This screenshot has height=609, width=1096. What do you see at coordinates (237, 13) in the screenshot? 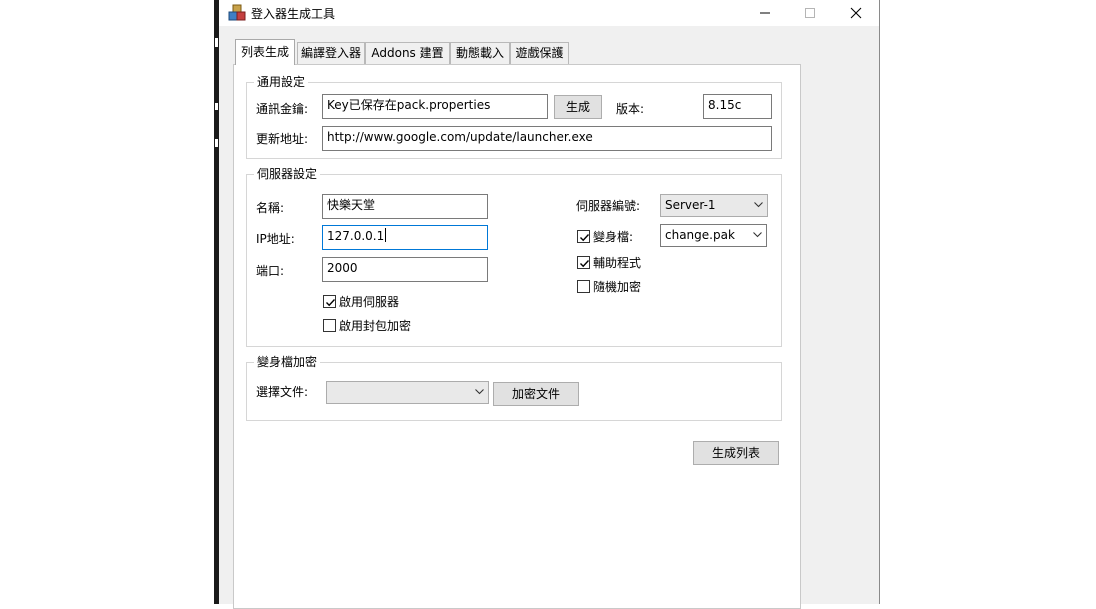
I see `app-cube-icon` at bounding box center [237, 13].